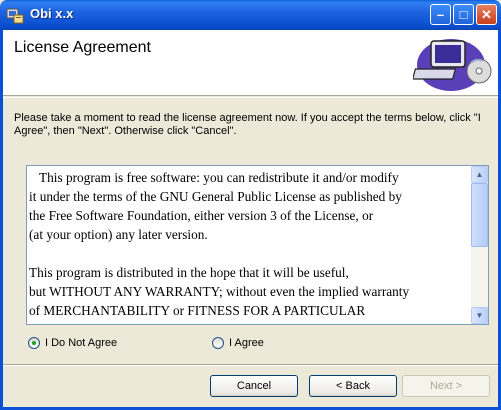 Image resolution: width=501 pixels, height=410 pixels. Describe the element at coordinates (250, 97) in the screenshot. I see `header-divider` at that location.